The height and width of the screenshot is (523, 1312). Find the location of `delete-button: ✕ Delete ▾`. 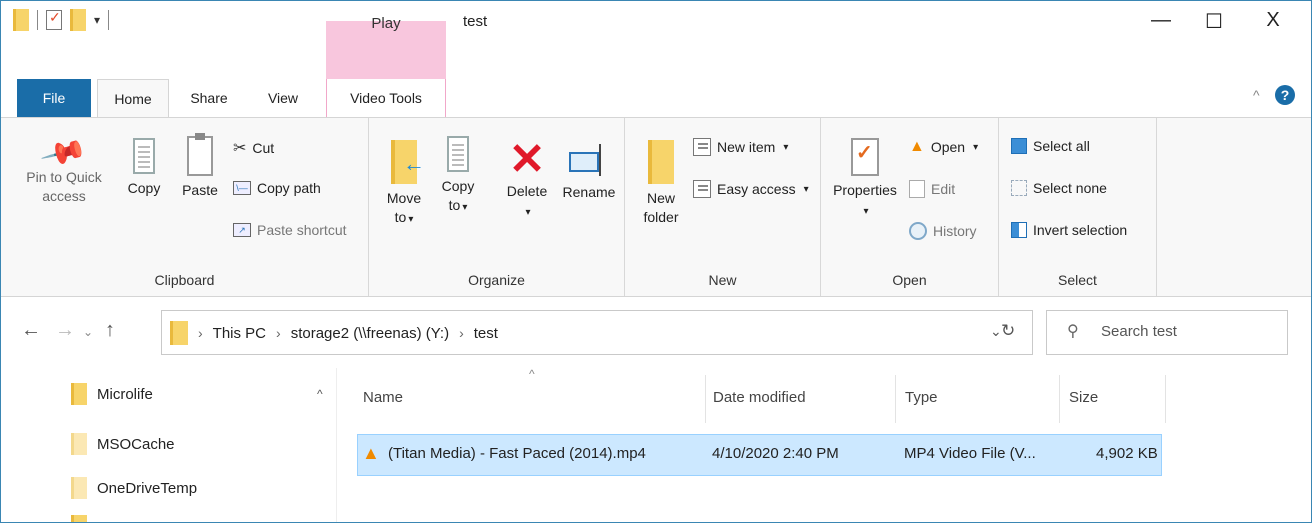

delete-button: ✕ Delete ▾ is located at coordinates (527, 180).